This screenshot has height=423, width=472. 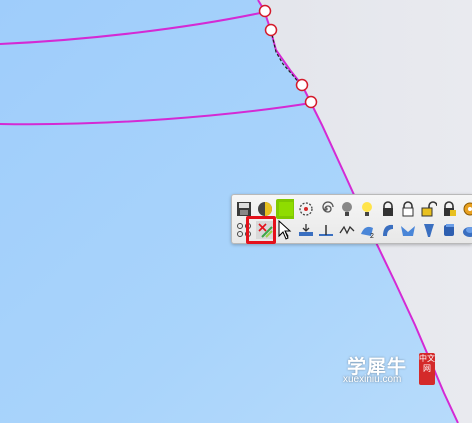 What do you see at coordinates (347, 209) in the screenshot?
I see `bulb-icon` at bounding box center [347, 209].